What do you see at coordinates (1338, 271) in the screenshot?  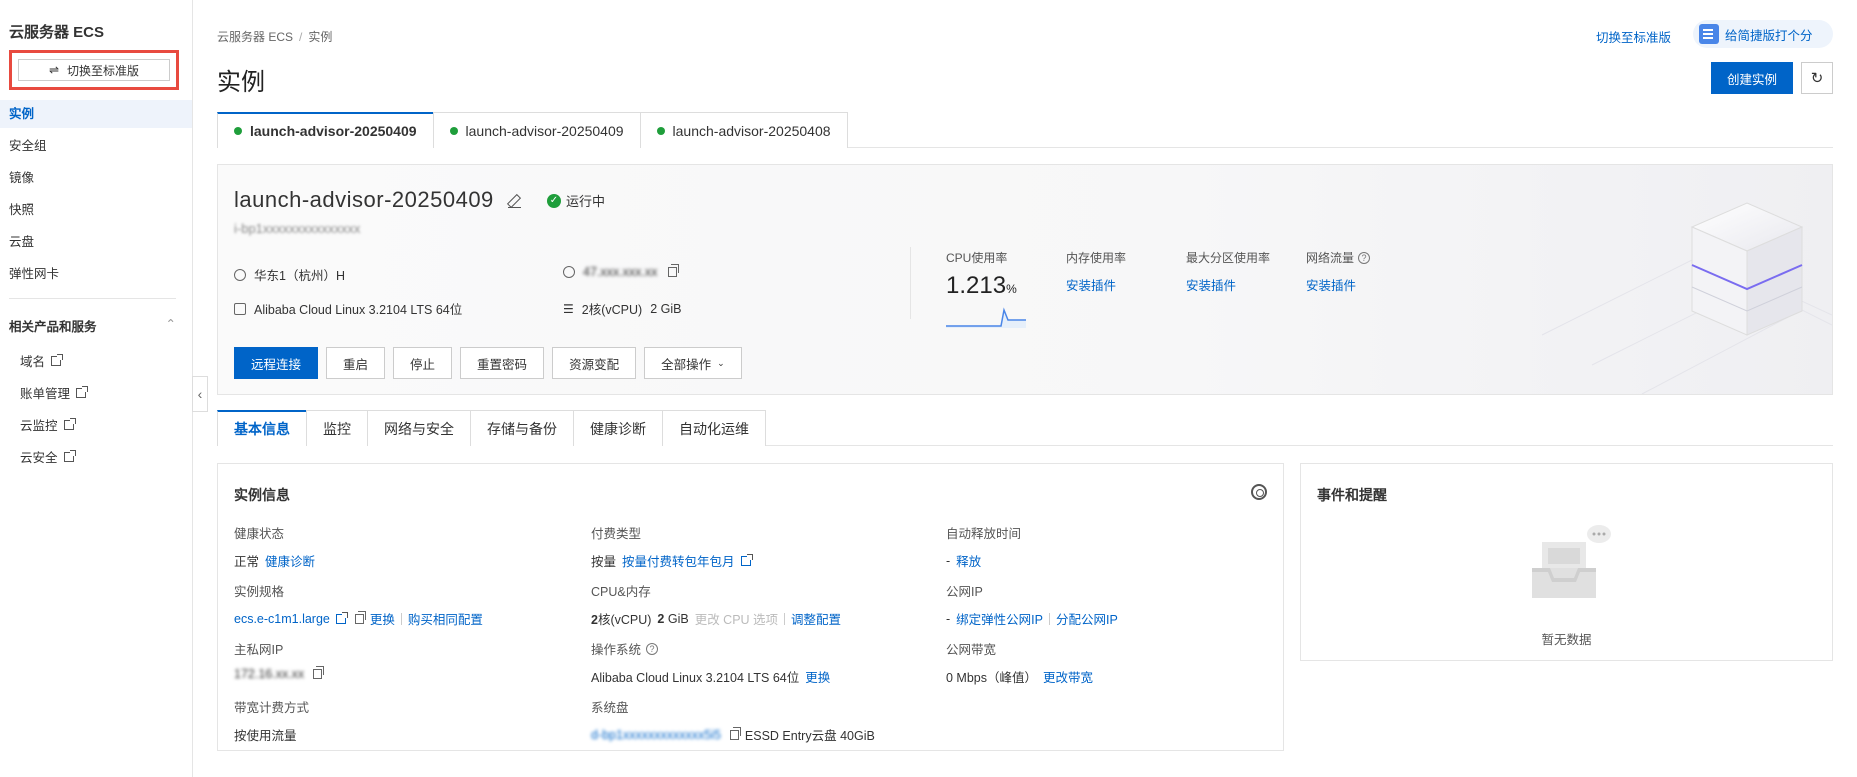 I see `network-metric: 网络流量 ? 安装插件` at bounding box center [1338, 271].